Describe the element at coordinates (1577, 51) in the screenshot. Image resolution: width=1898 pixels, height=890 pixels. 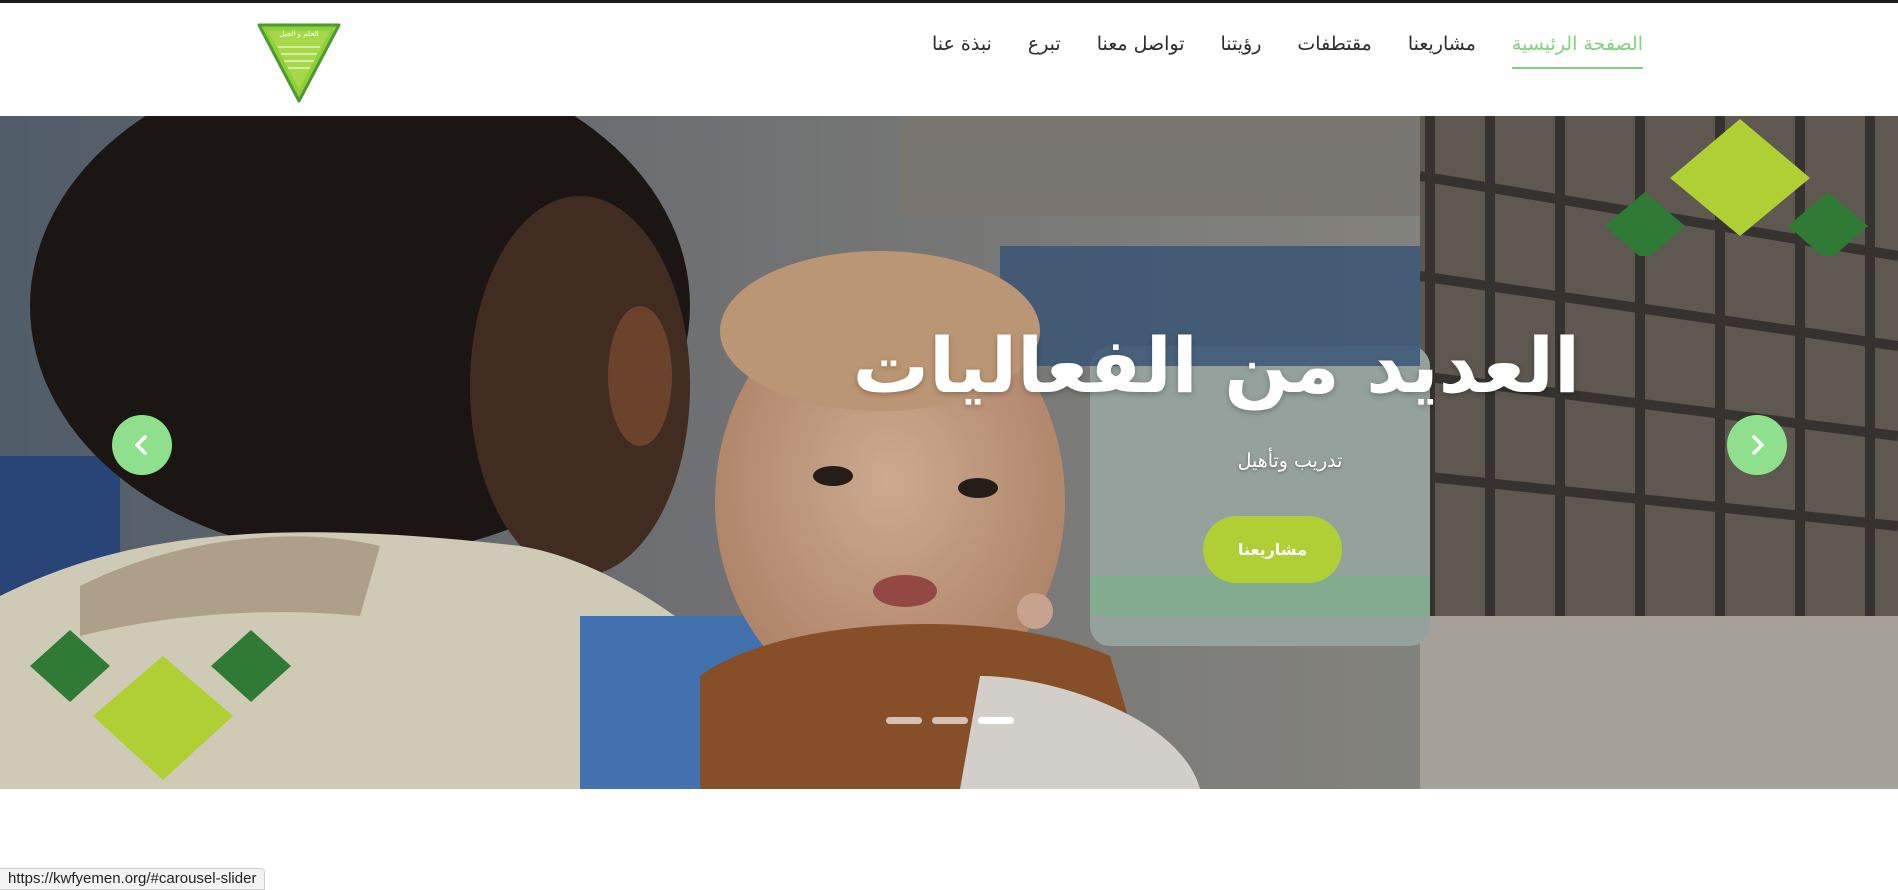
I see `nav-home: الصفحة الرئيسية` at that location.